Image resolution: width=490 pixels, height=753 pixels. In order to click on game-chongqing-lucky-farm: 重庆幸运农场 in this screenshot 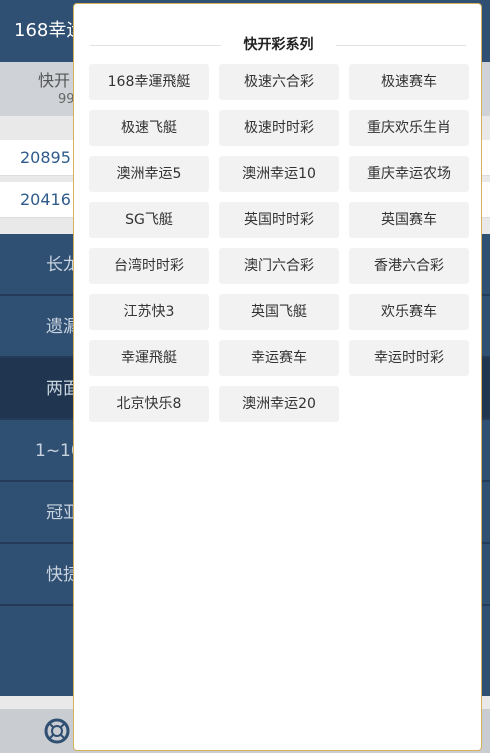, I will do `click(409, 174)`.